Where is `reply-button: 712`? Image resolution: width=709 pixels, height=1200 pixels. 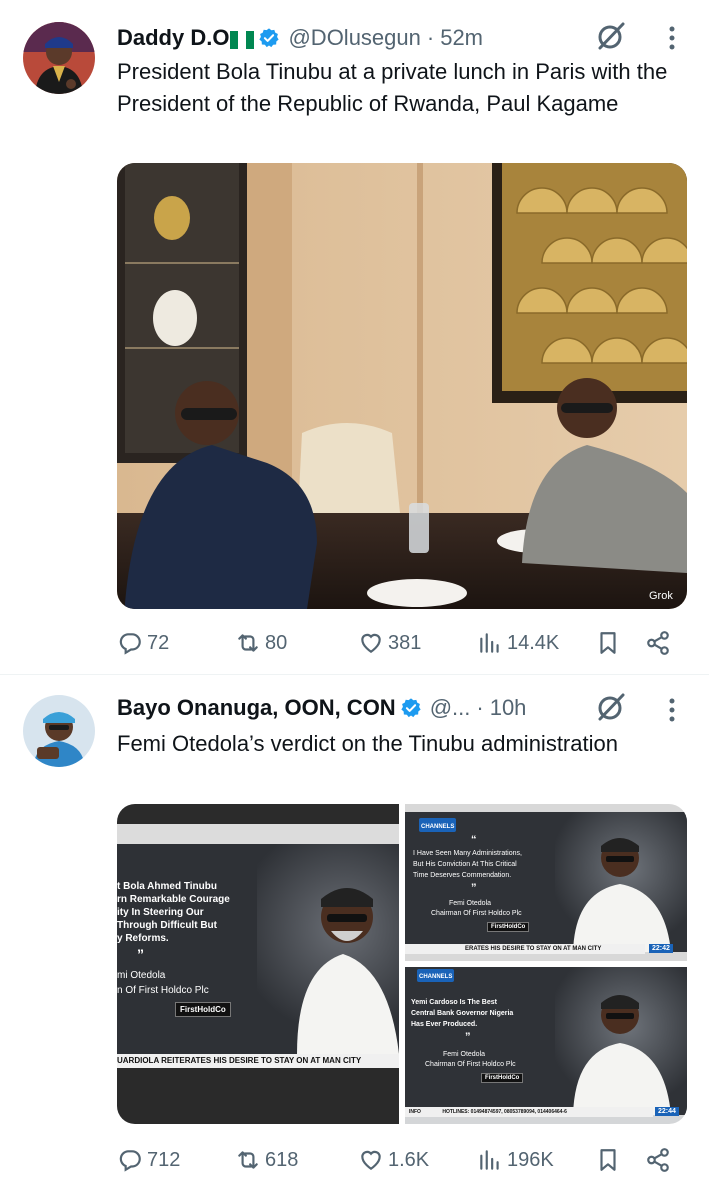
reply-button: 712 is located at coordinates (148, 1160).